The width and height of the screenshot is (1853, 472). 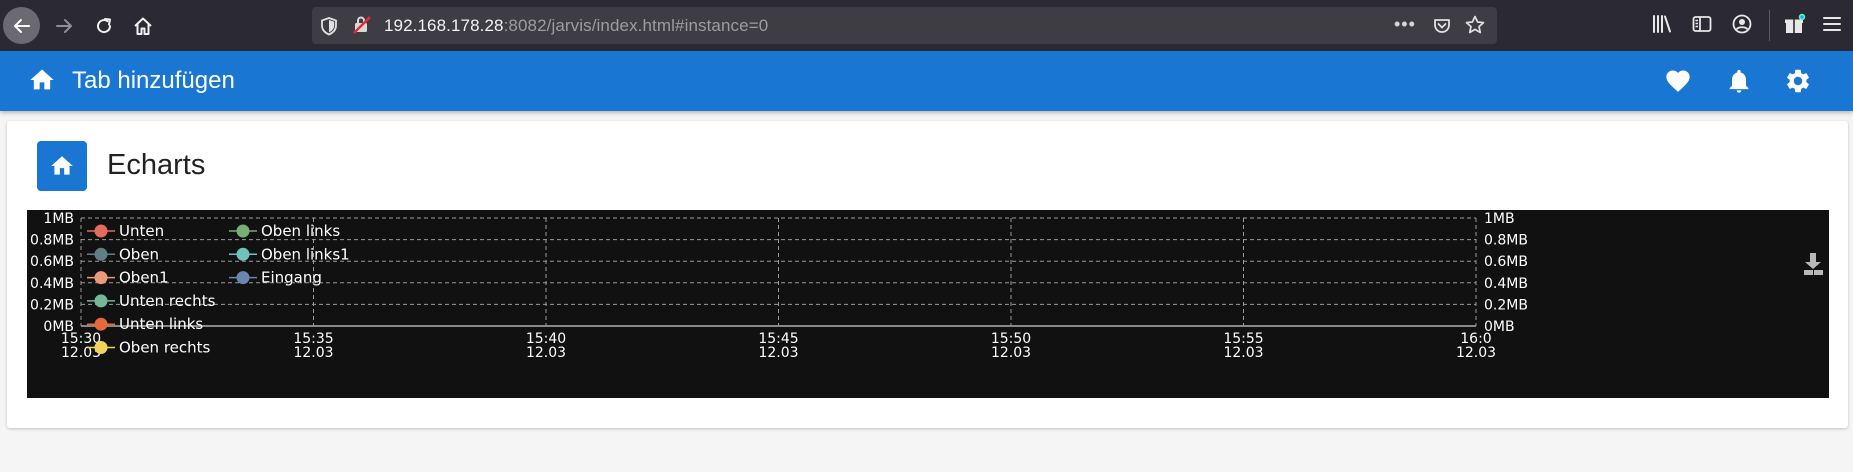 What do you see at coordinates (52, 262) in the screenshot?
I see `y-axis-left-tick-label: 0.6MB` at bounding box center [52, 262].